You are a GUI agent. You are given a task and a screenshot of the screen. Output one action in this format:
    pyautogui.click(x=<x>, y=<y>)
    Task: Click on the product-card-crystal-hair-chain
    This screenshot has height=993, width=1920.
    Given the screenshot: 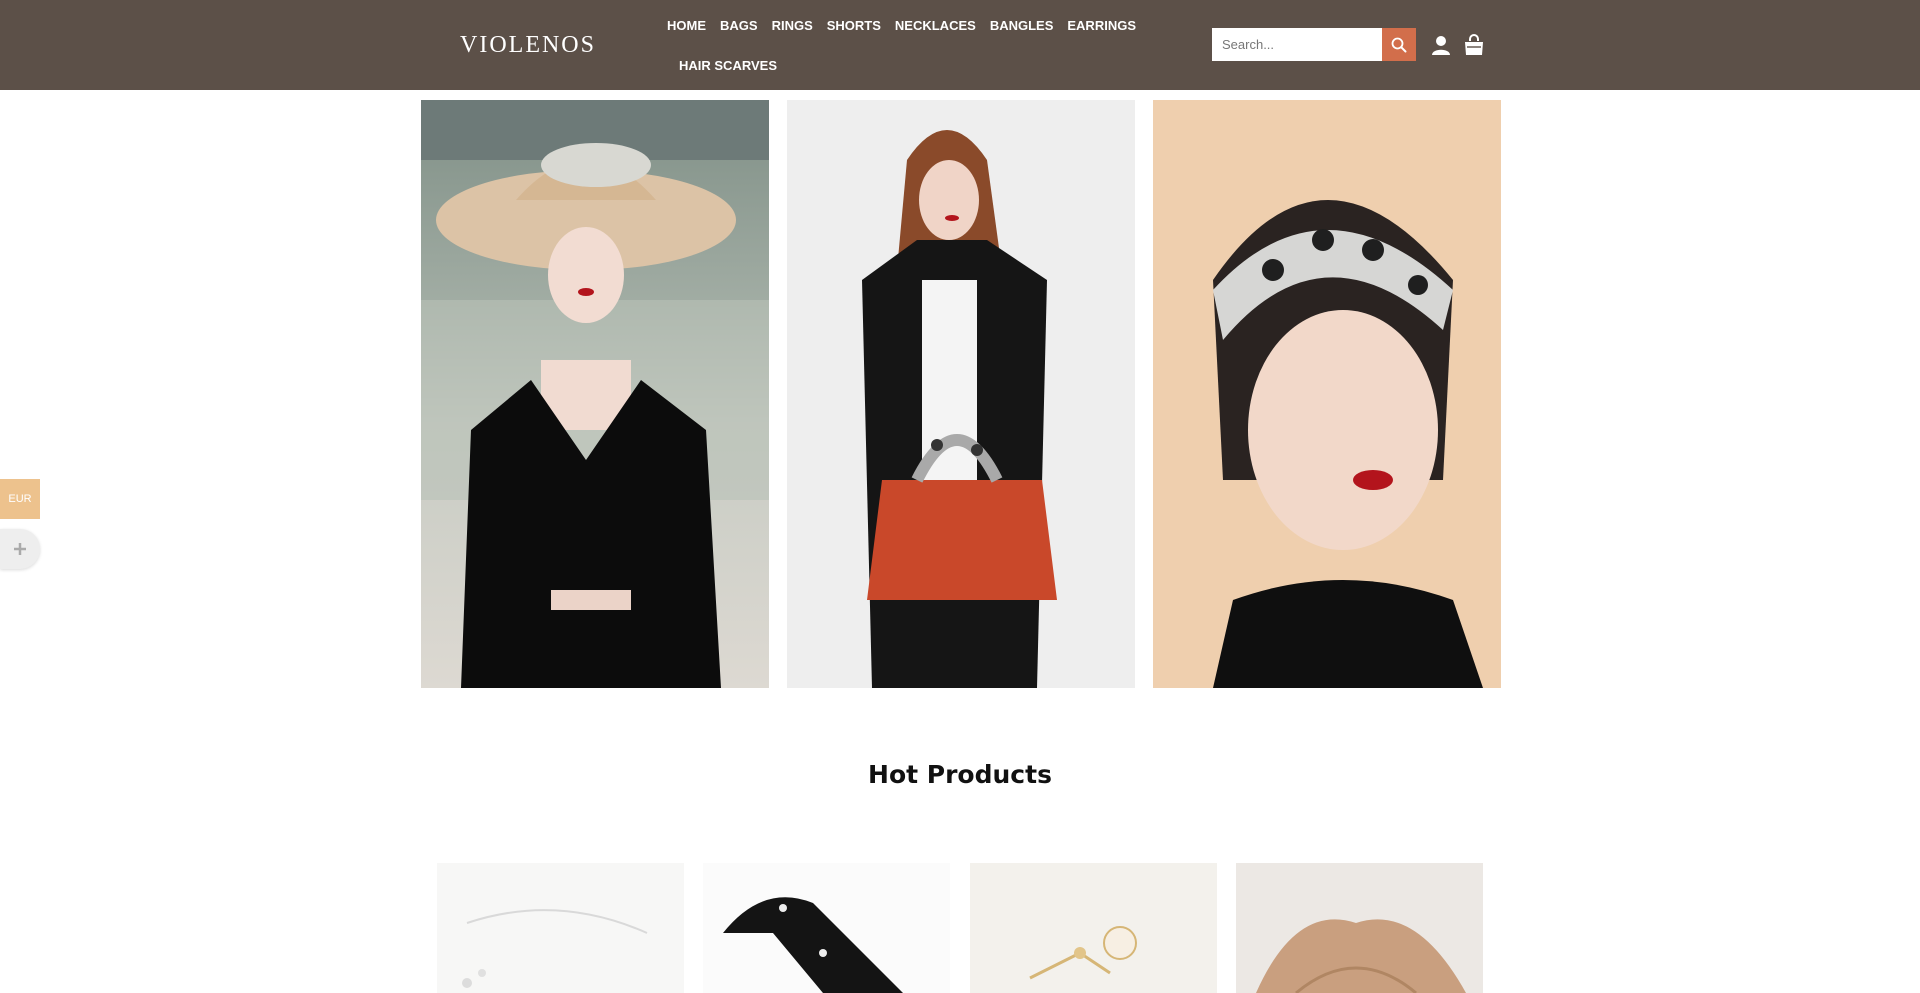 What is the action you would take?
    pyautogui.click(x=560, y=928)
    